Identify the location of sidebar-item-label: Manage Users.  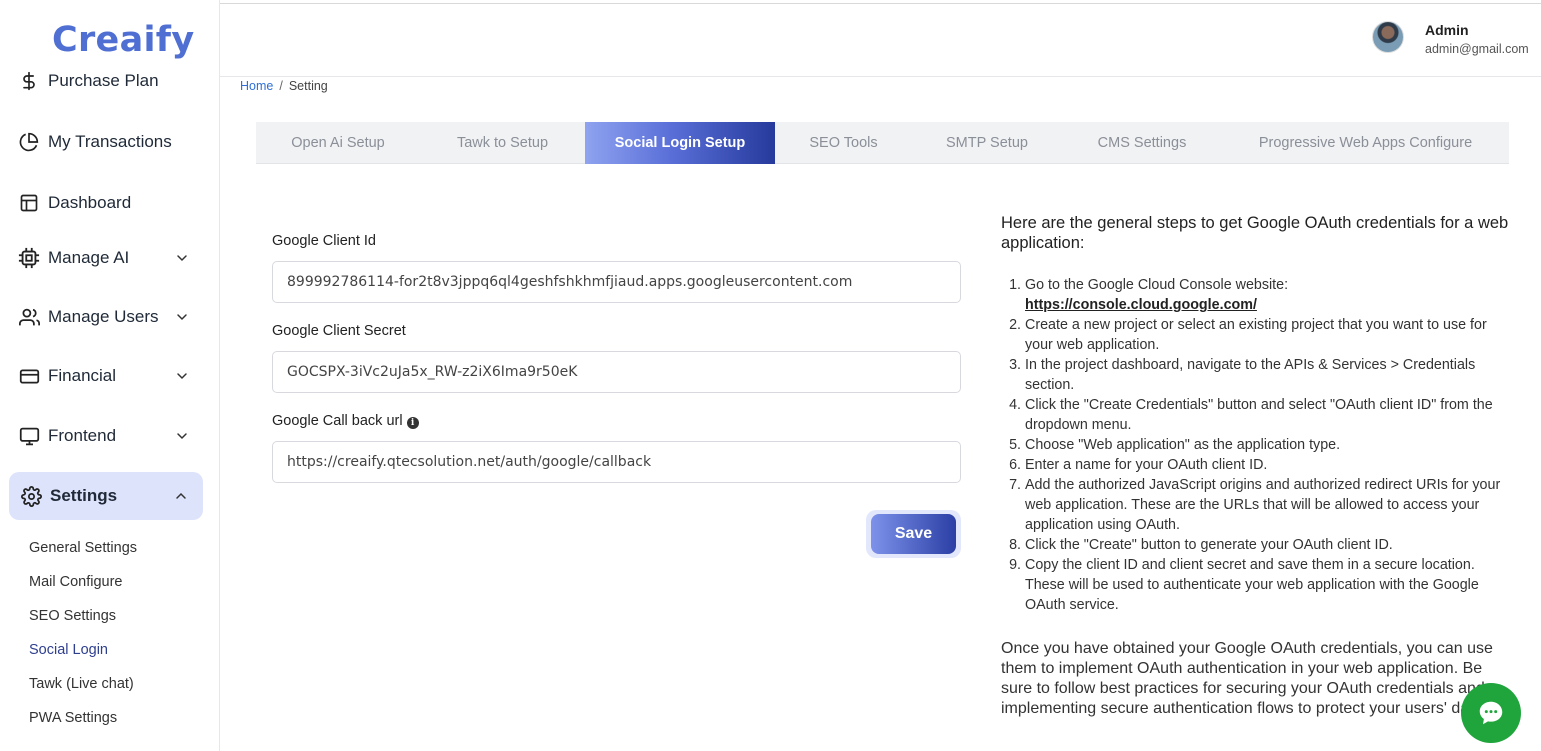
(103, 316).